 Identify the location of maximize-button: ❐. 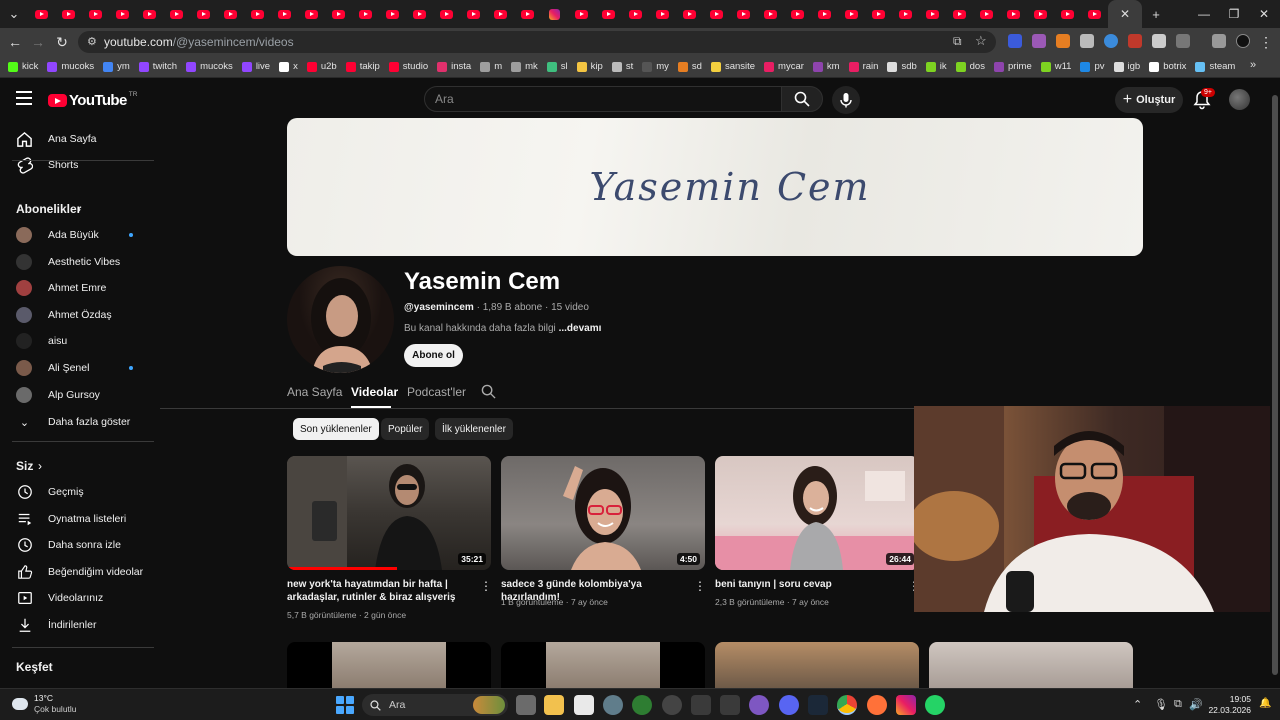
(1234, 14).